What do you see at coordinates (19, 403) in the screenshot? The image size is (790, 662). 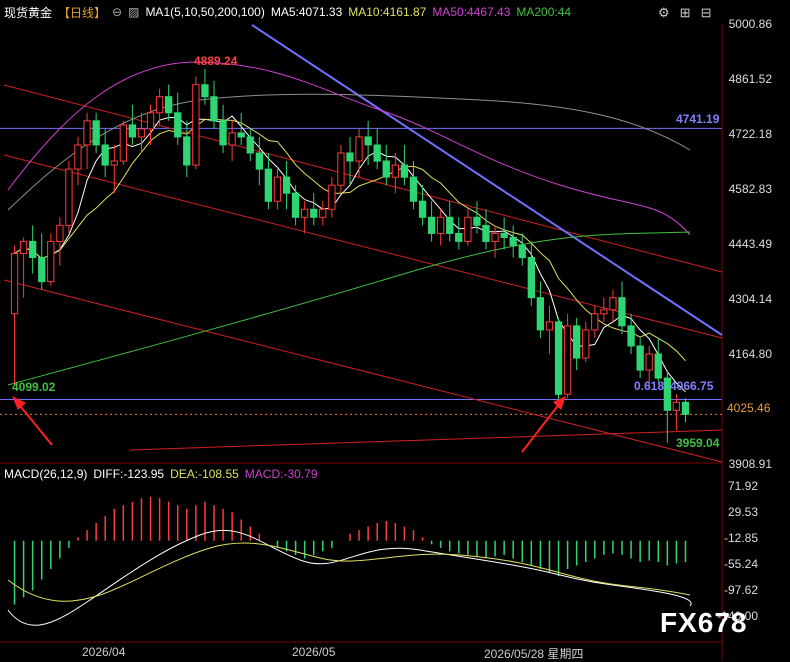 I see `arrow-head-icon` at bounding box center [19, 403].